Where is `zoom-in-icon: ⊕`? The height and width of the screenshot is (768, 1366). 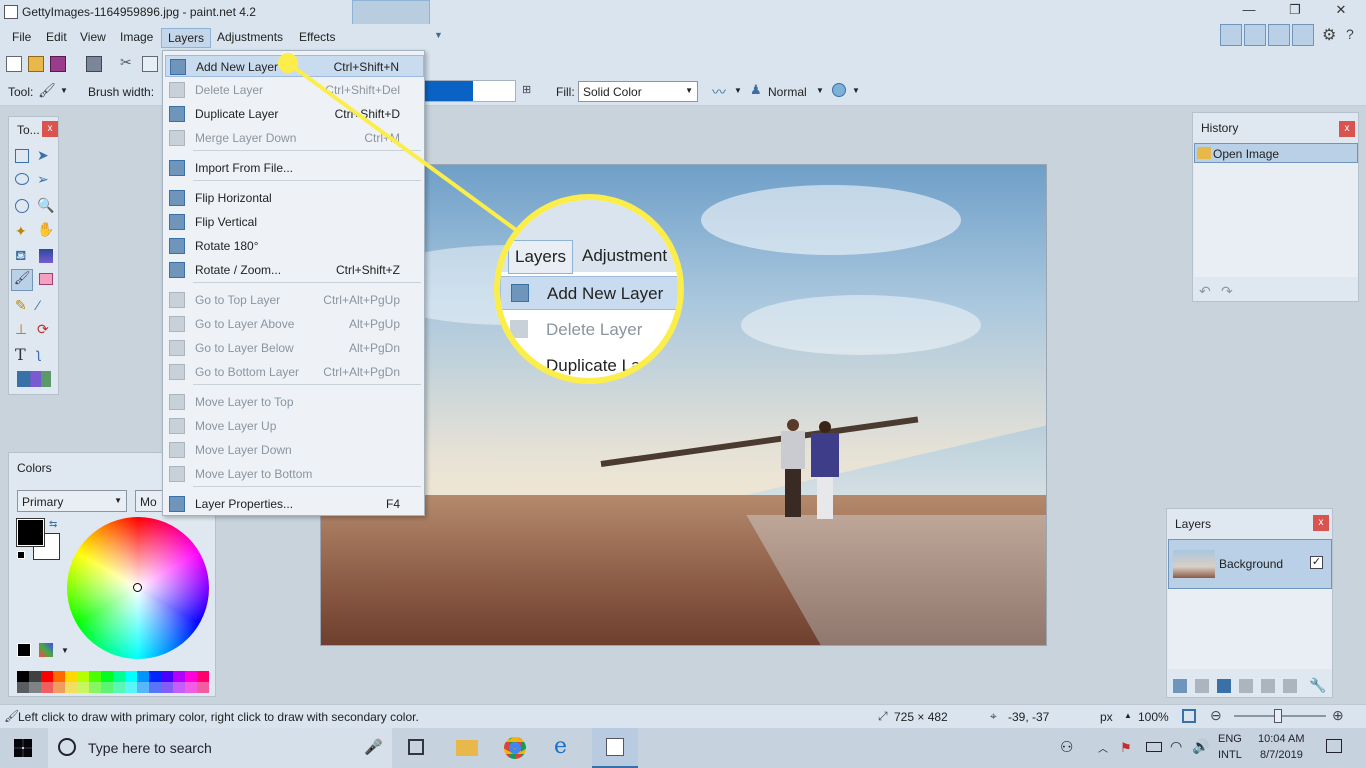 zoom-in-icon: ⊕ is located at coordinates (1338, 715).